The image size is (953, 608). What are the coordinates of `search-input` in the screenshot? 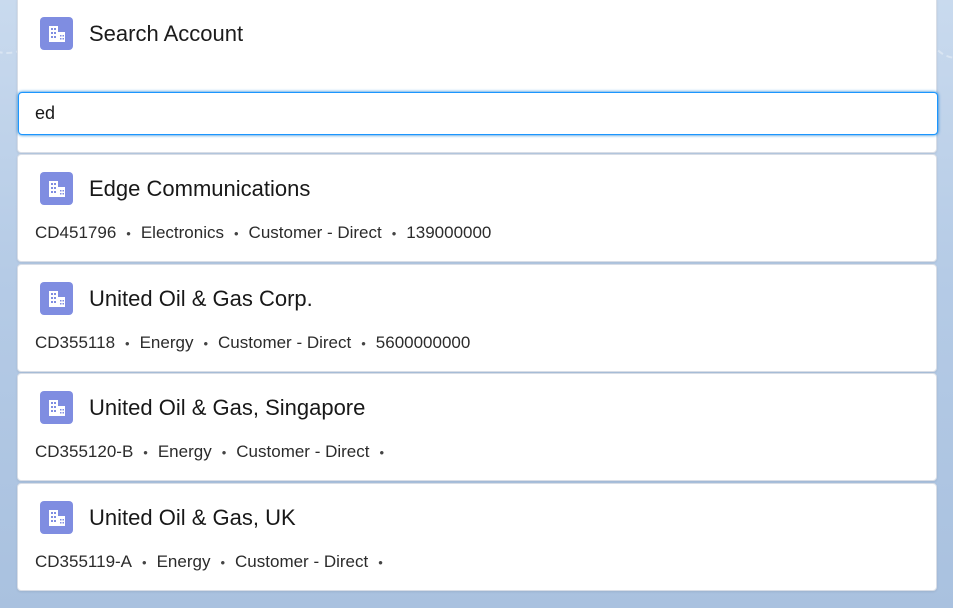 It's located at (478, 113).